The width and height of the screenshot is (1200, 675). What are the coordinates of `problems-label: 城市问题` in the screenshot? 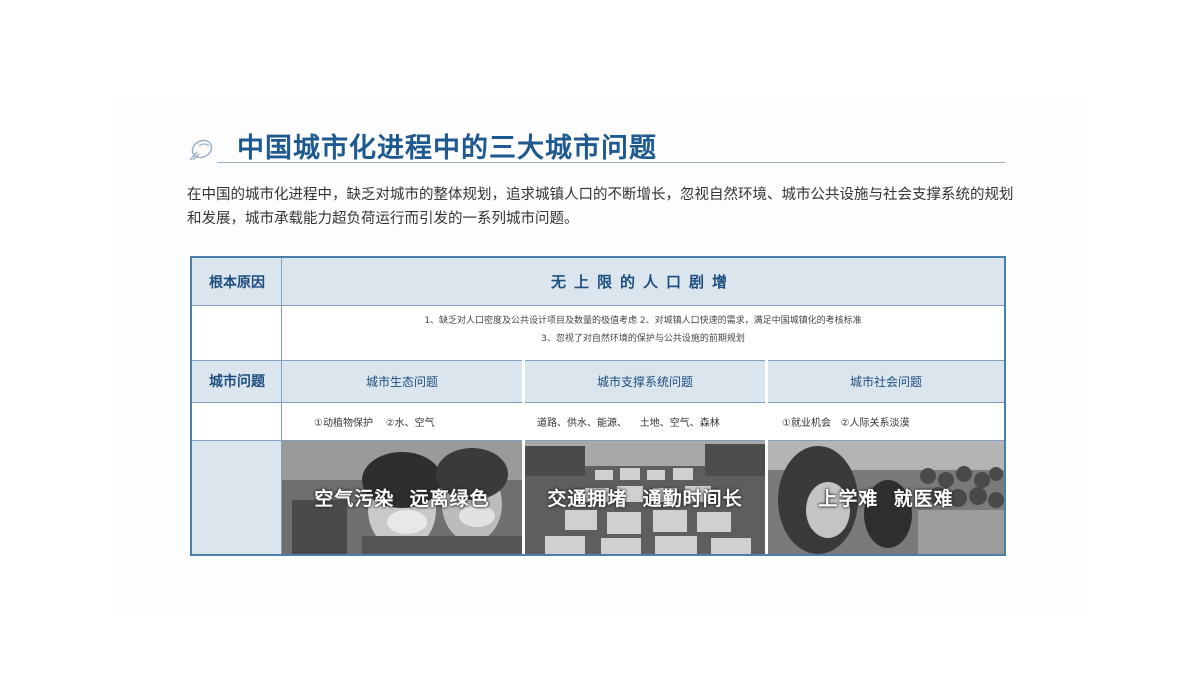 It's located at (237, 381).